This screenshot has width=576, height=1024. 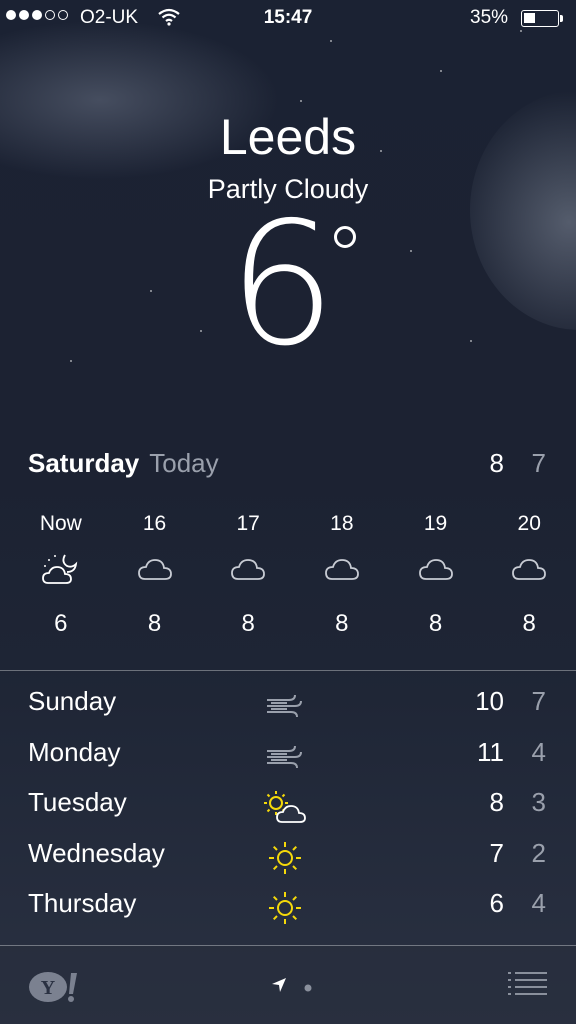 What do you see at coordinates (279, 987) in the screenshot?
I see `location-arrow-icon` at bounding box center [279, 987].